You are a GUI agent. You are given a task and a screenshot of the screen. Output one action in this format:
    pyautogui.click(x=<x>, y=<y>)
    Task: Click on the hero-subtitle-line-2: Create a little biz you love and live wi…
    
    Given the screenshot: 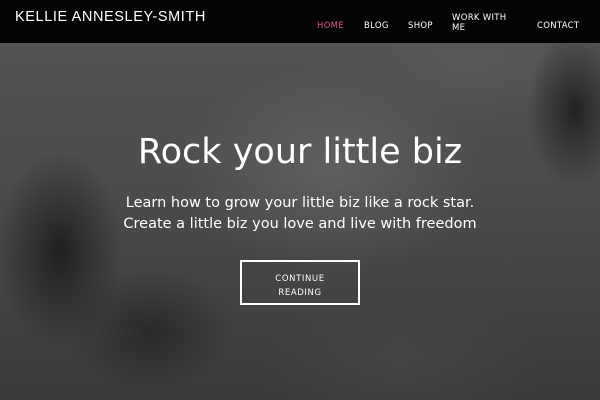 What is the action you would take?
    pyautogui.click(x=300, y=224)
    